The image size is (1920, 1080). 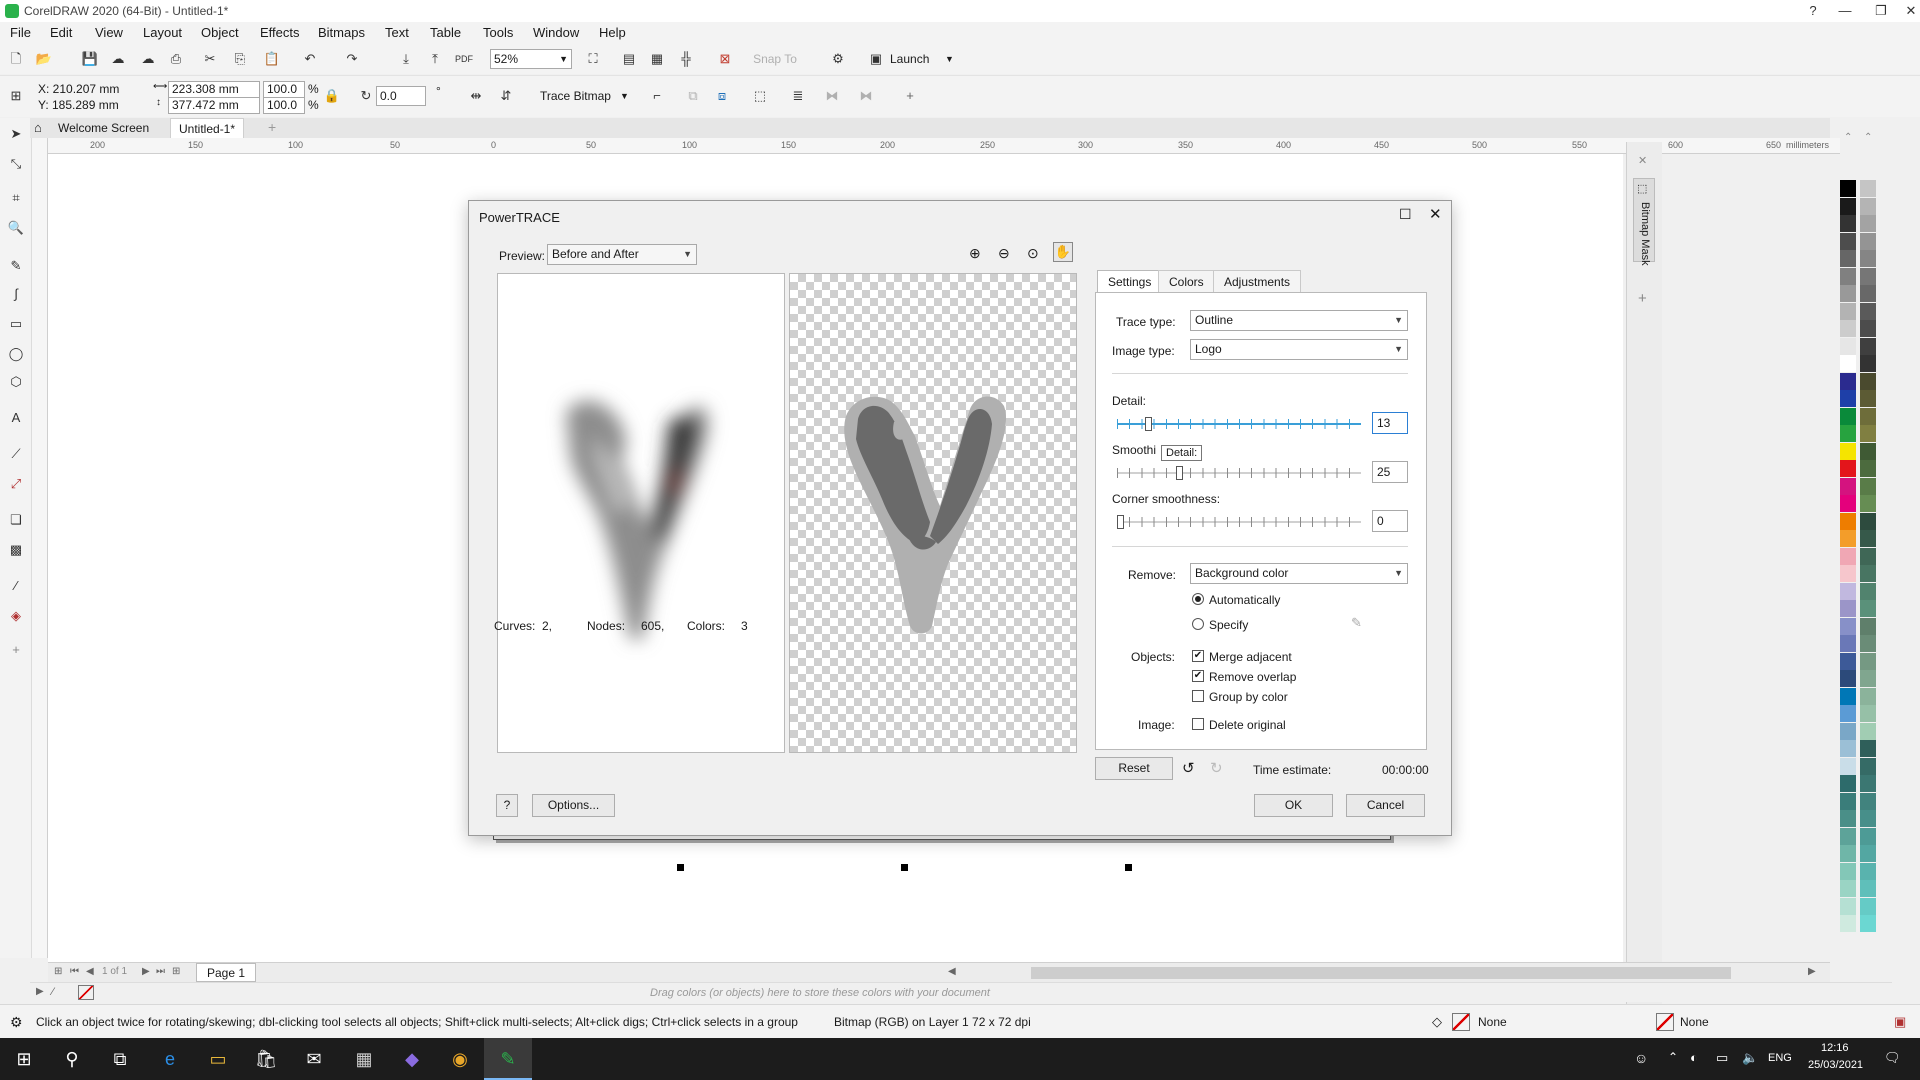 I want to click on new-document-icon: 🗋, so click(x=16, y=59).